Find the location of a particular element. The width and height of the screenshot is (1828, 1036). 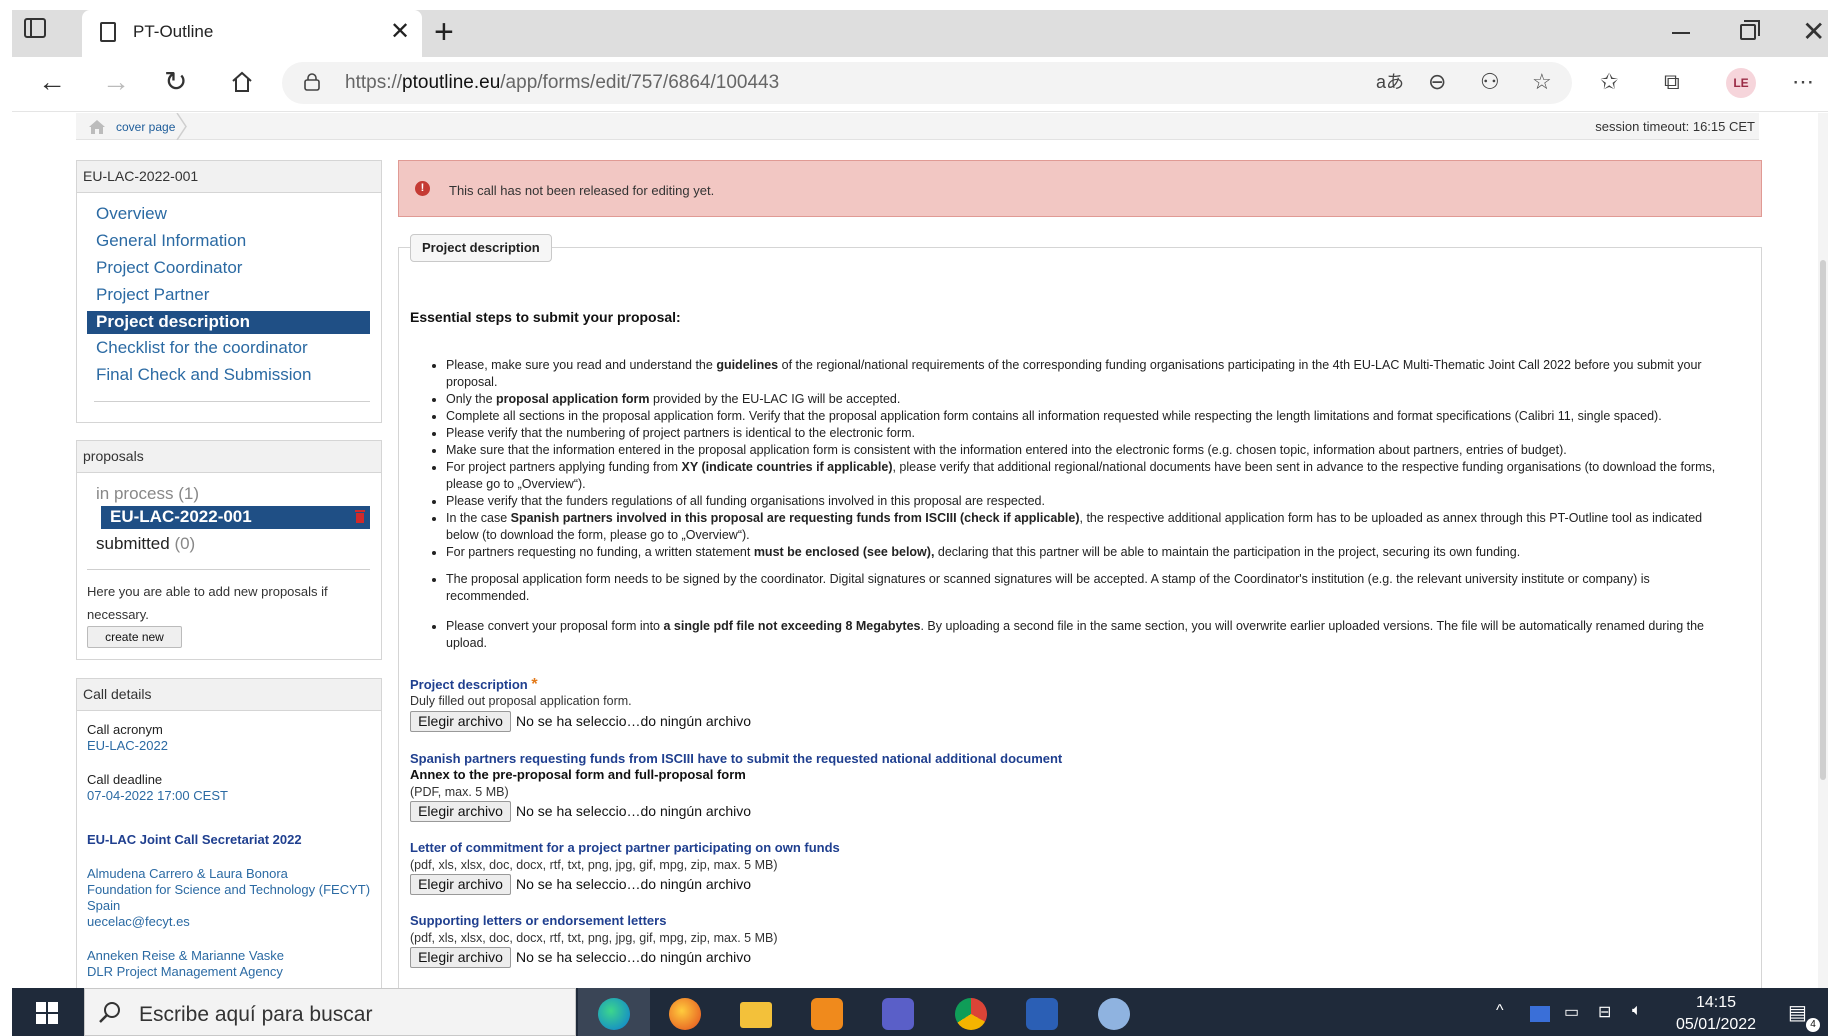

teams-icon is located at coordinates (898, 1014).